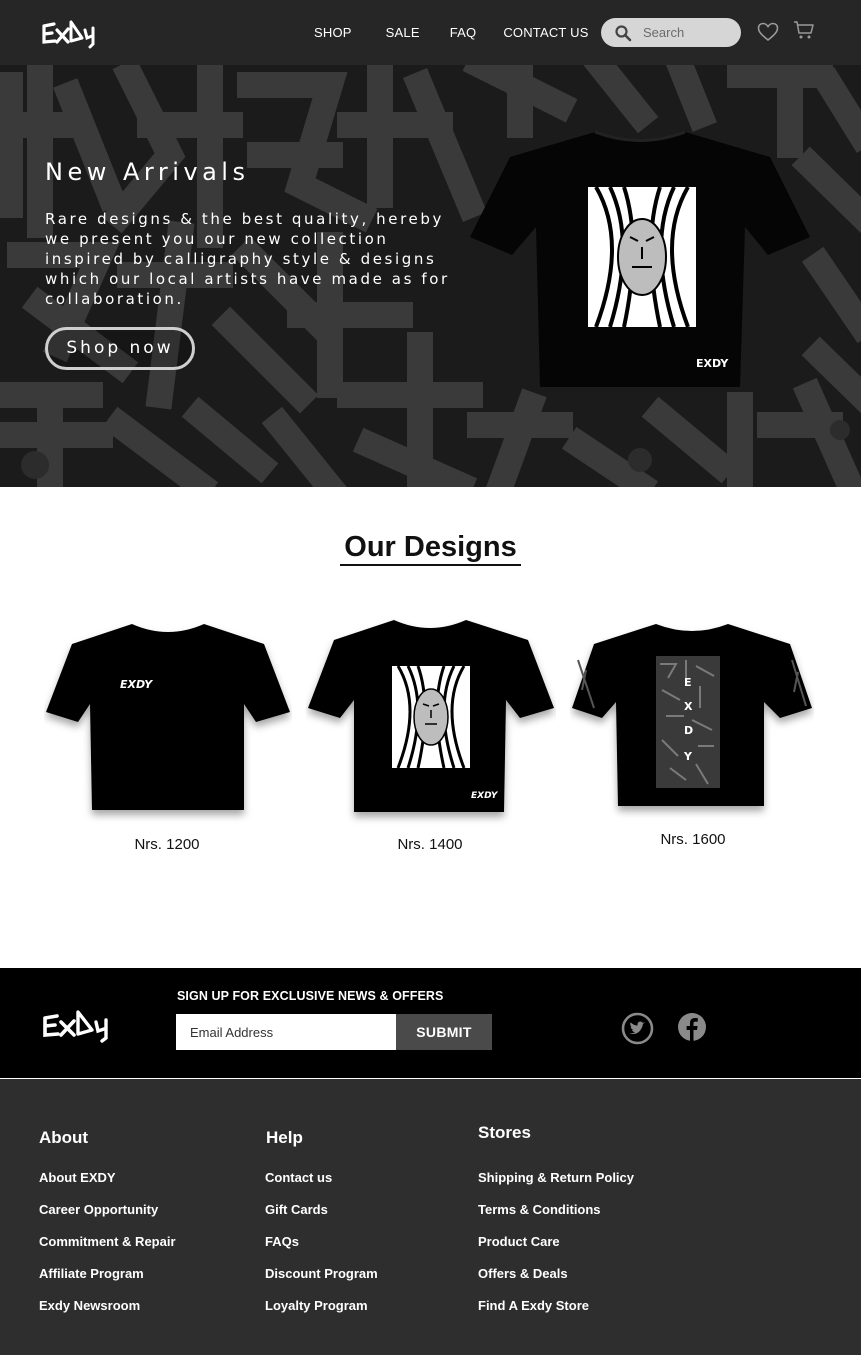 This screenshot has width=861, height=1355. I want to click on footer-link-gift-cards: Gift Cards, so click(321, 1218).